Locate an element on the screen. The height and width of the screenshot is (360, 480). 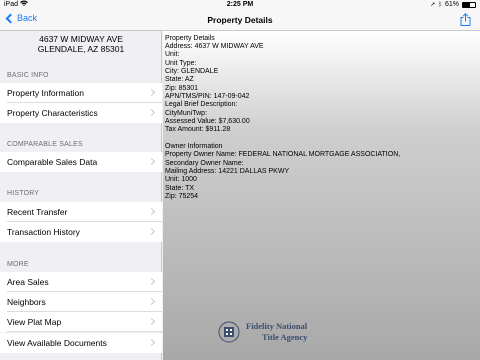
sidebar-item-view-available-documents: View Available Documents is located at coordinates (81, 343).